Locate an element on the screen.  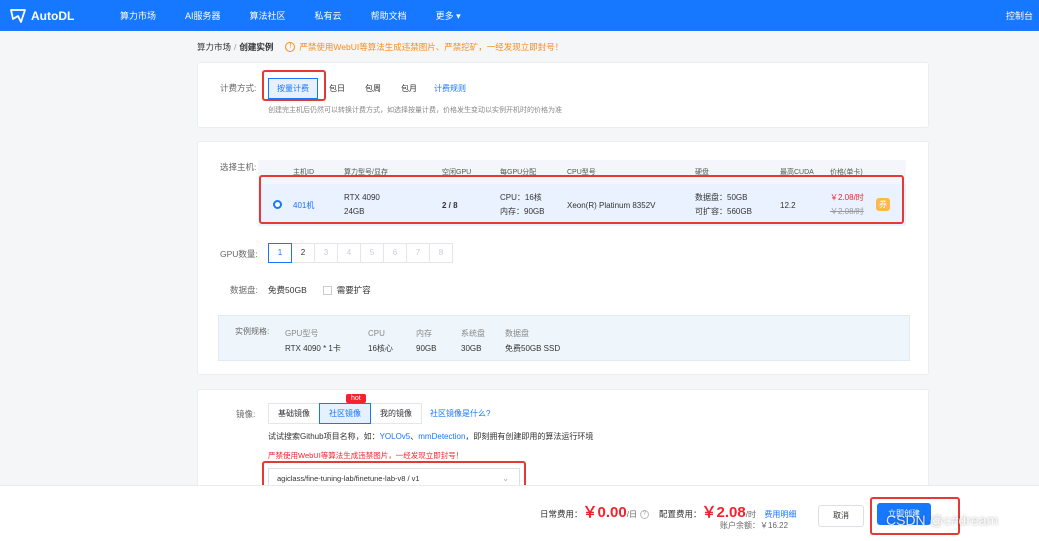
spec-datadisk-header: 数据盘 is located at coordinates (517, 333).